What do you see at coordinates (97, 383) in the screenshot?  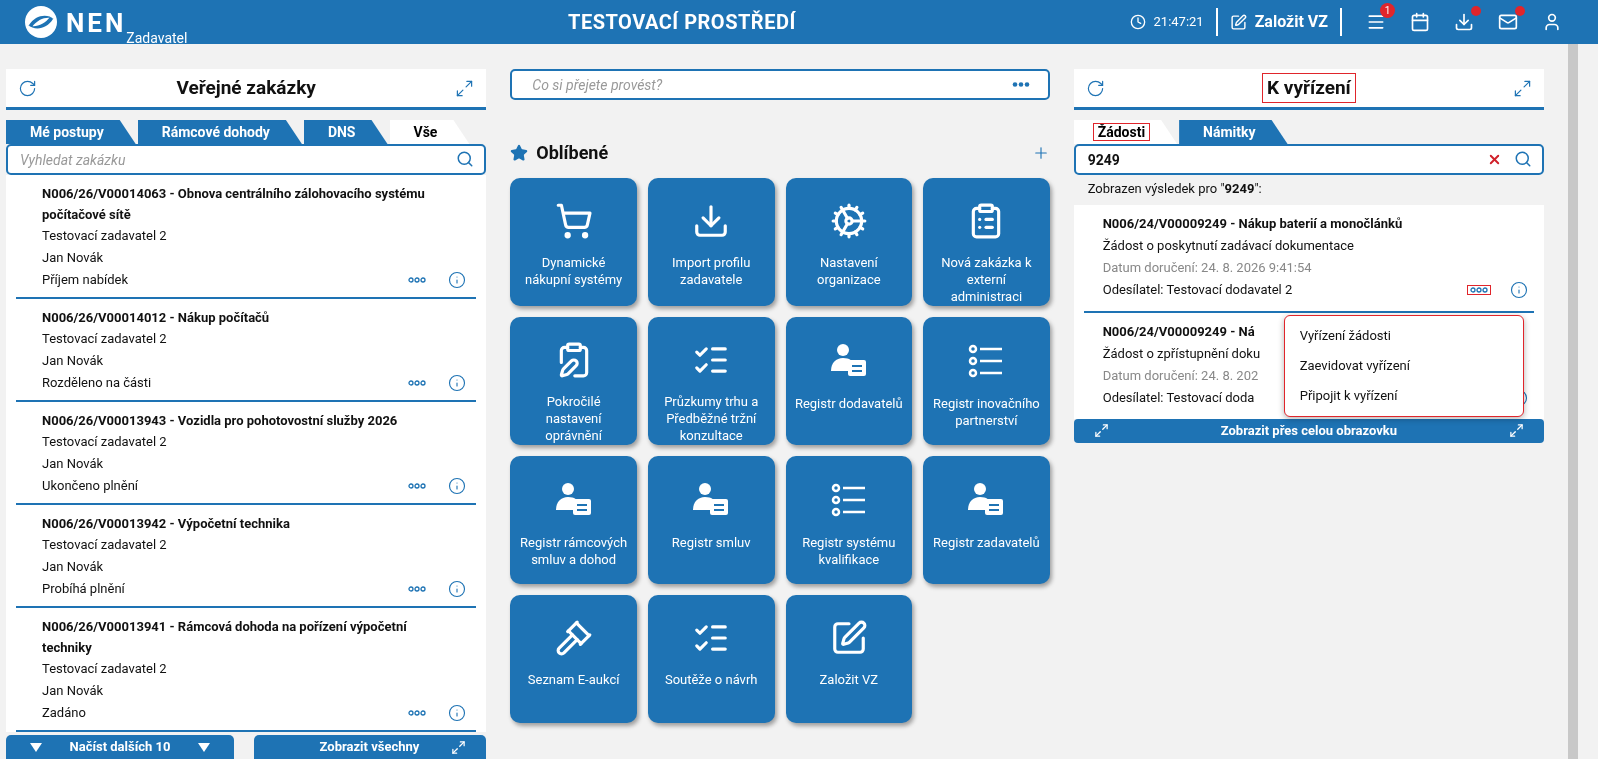 I see `tender-status: Rozděleno na části` at bounding box center [97, 383].